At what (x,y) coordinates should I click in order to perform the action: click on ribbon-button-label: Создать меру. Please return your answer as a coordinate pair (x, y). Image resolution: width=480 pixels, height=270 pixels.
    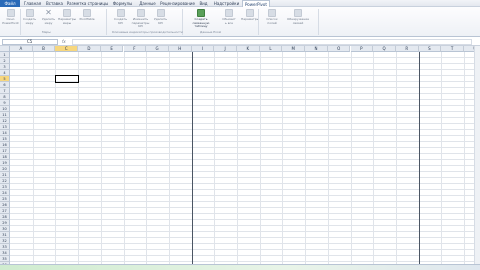
    Looking at the image, I should click on (29, 21).